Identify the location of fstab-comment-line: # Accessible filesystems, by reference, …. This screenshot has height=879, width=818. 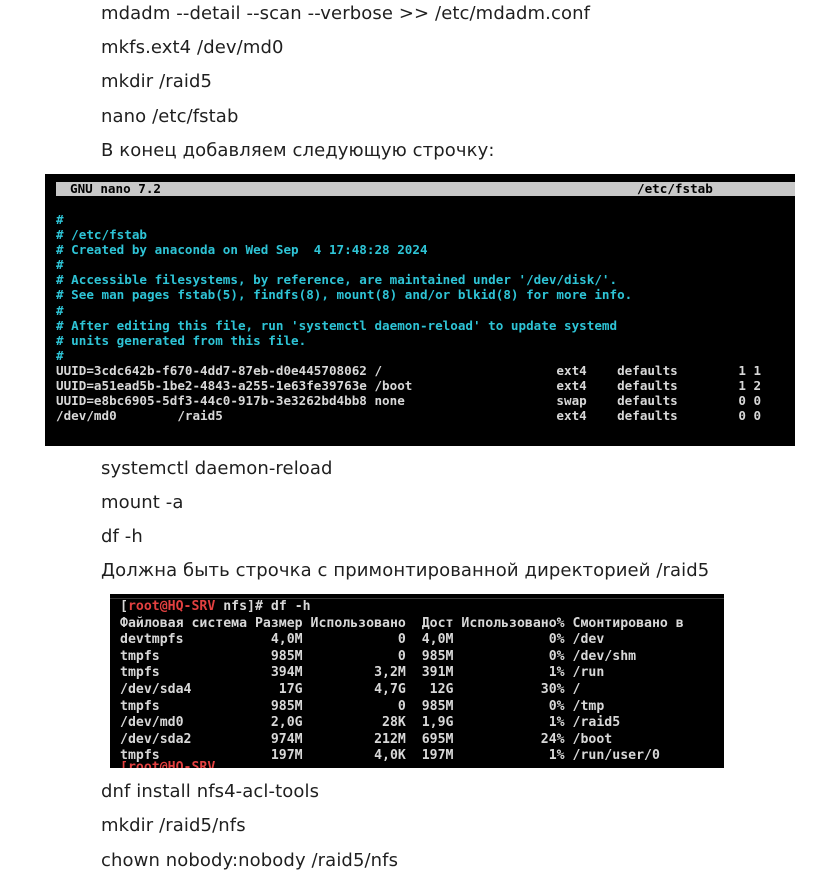
(337, 280).